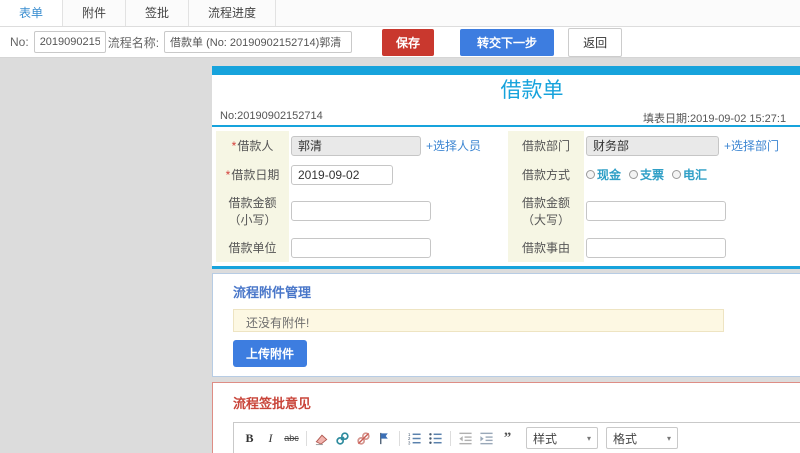 This screenshot has height=453, width=800. I want to click on format-dropdown: 格式 ▾, so click(642, 438).